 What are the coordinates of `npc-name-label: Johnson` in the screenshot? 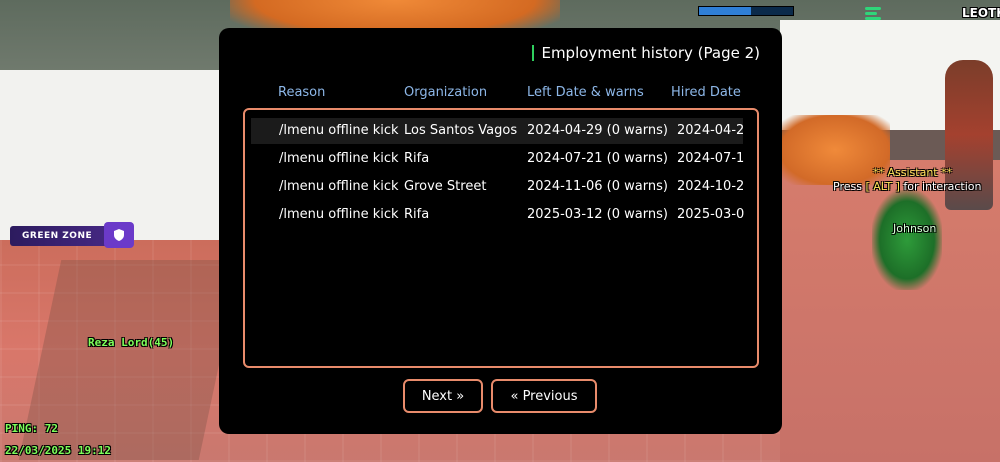 It's located at (915, 228).